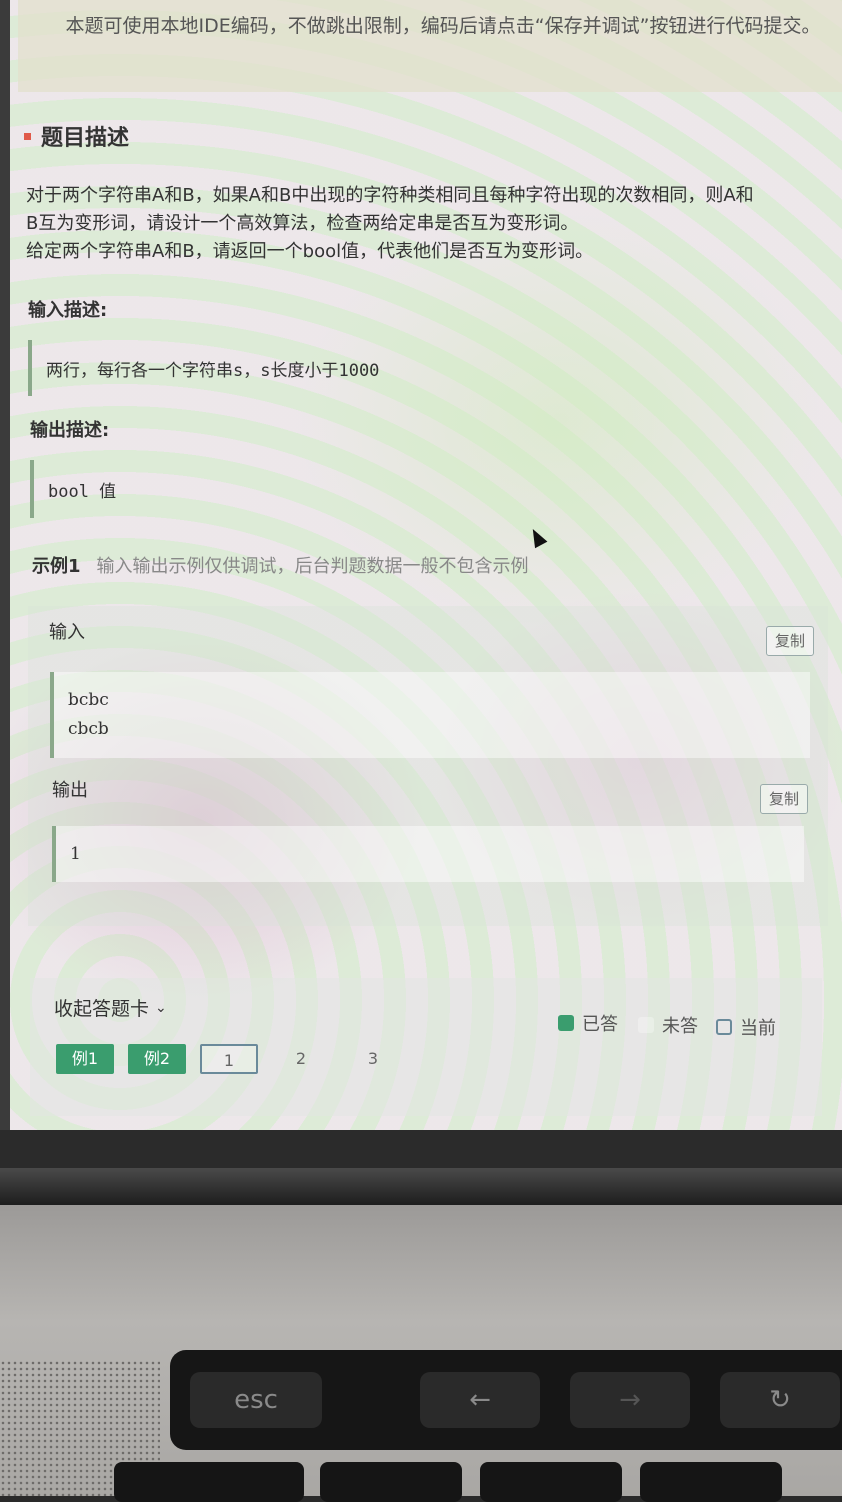 The width and height of the screenshot is (842, 1502). I want to click on section-title-text: 题目描述, so click(85, 138).